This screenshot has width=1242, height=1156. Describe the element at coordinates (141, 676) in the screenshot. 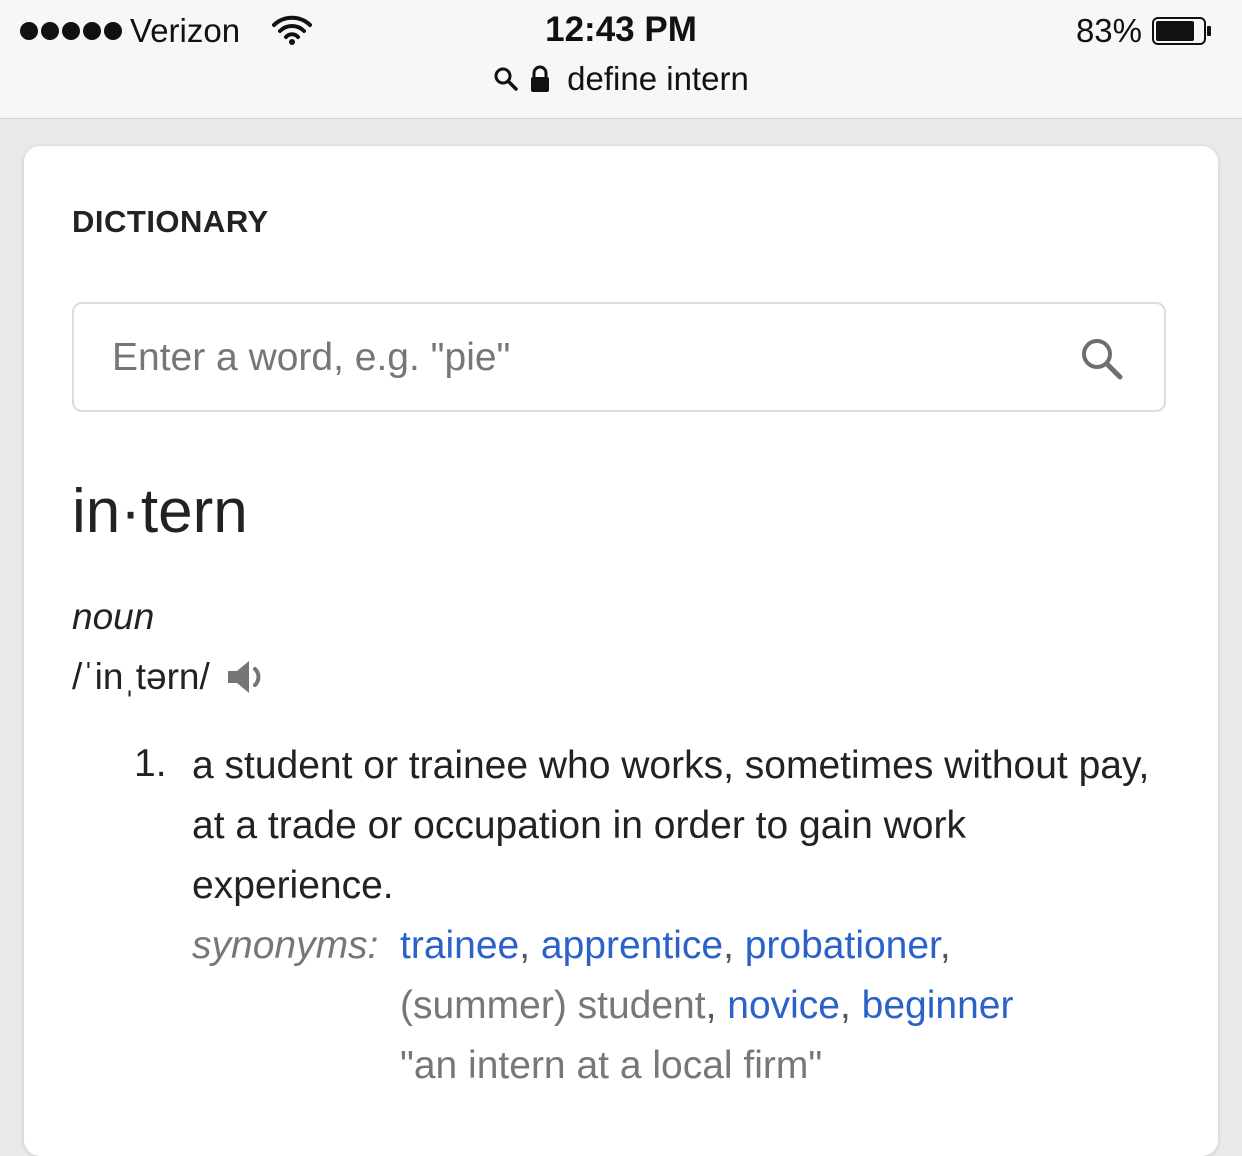

I see `pronunciation: /ˈinˌtərn/` at that location.